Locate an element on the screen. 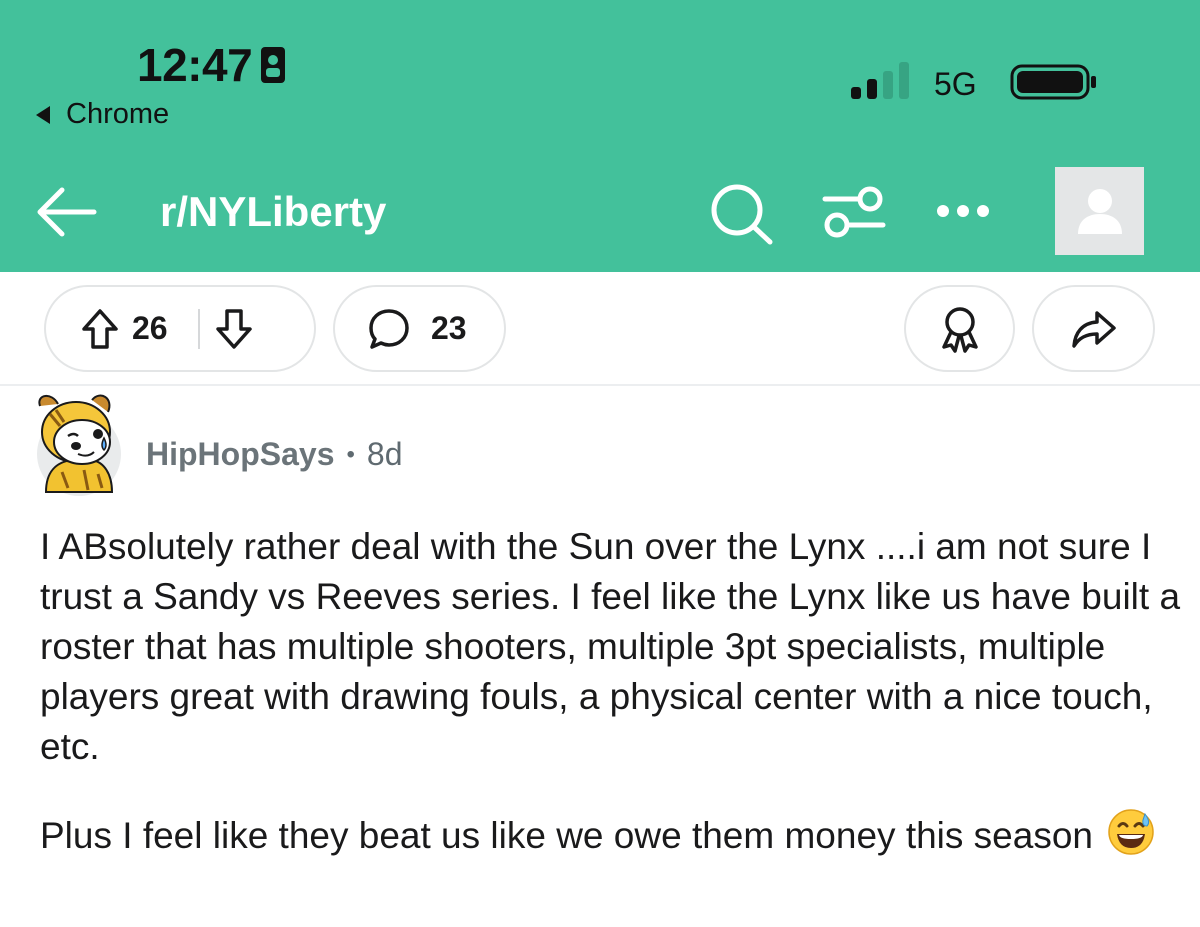 Image resolution: width=1200 pixels, height=927 pixels. back-app-label: Chrome is located at coordinates (118, 114).